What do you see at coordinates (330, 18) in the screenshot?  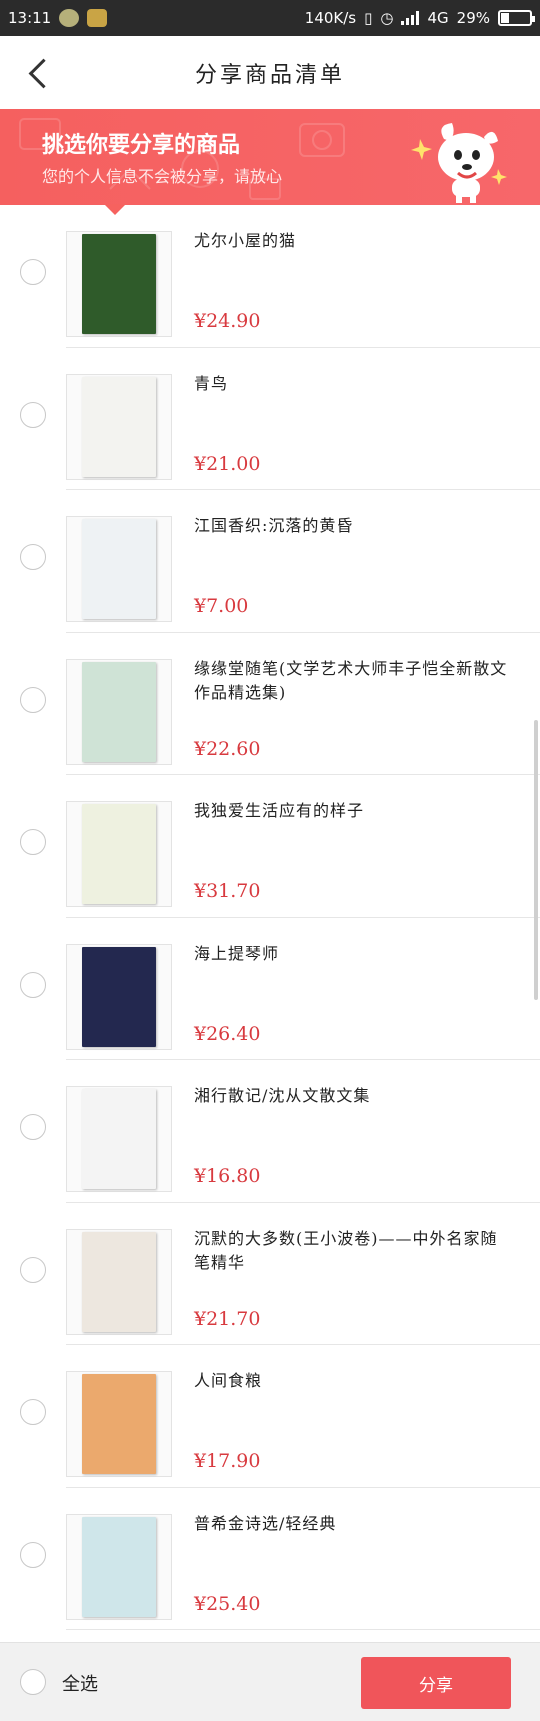 I see `net-speed: 140K/s` at bounding box center [330, 18].